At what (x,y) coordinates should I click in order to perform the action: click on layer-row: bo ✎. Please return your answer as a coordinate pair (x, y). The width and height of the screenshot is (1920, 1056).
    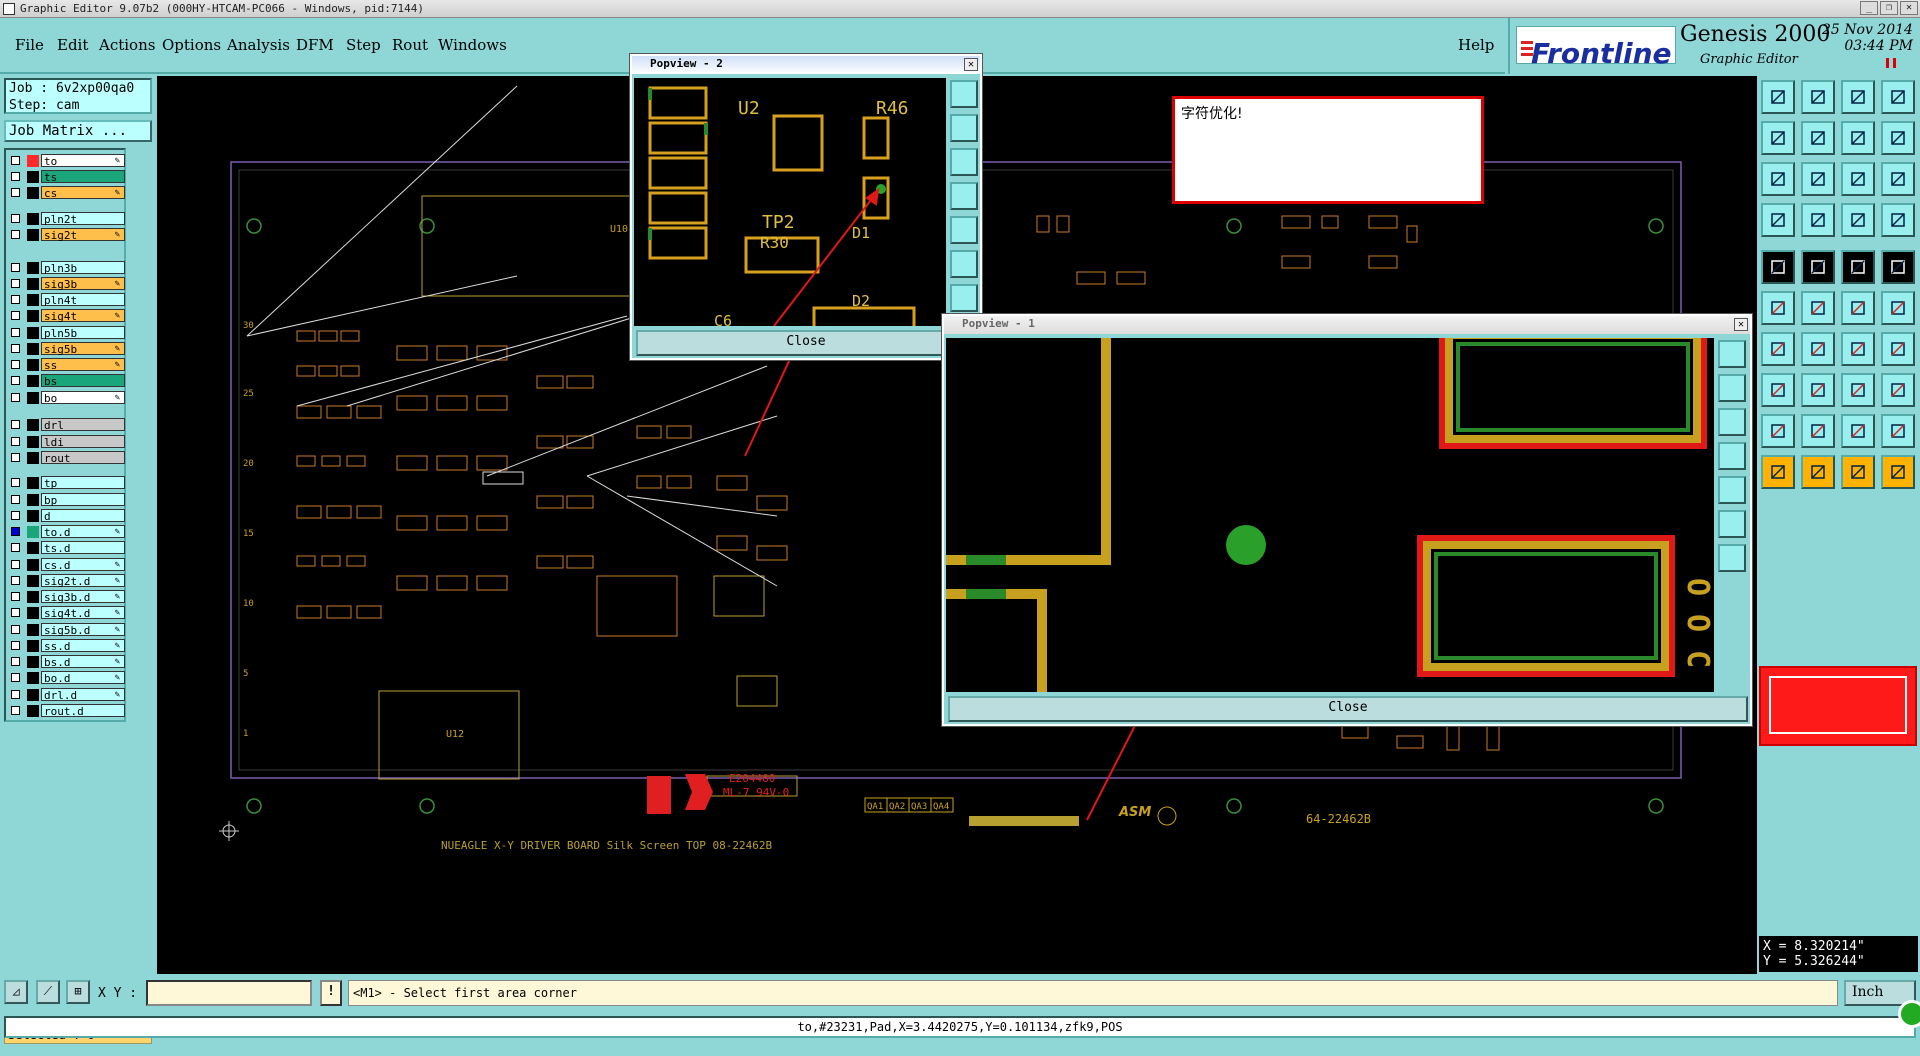
    Looking at the image, I should click on (67, 397).